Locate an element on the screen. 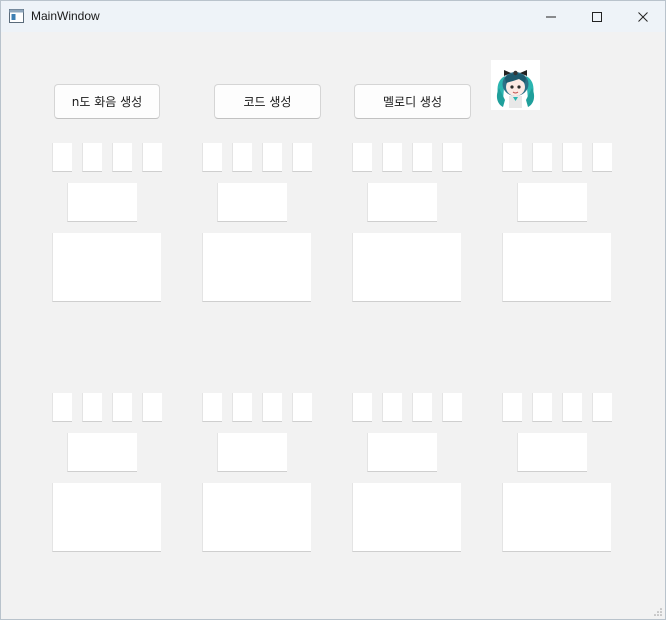  title-bar: MainWindow is located at coordinates (333, 16).